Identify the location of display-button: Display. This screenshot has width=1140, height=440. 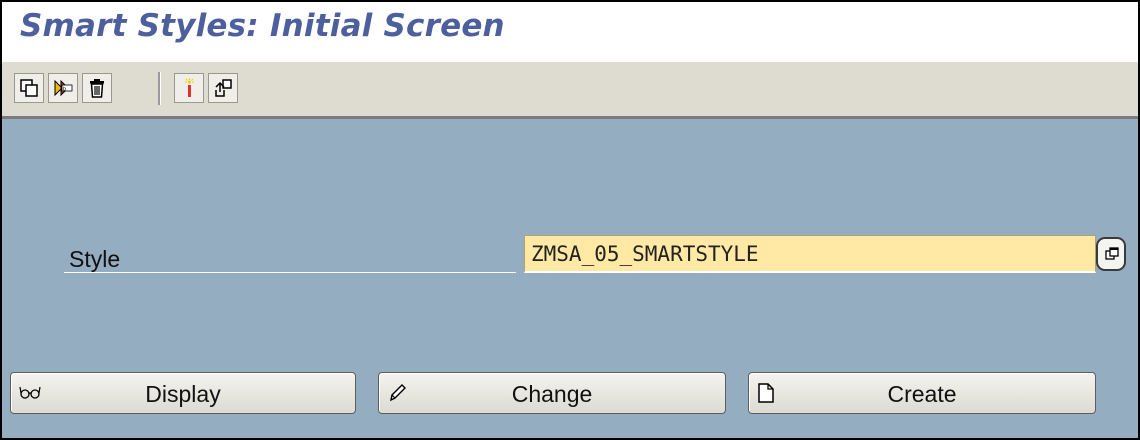
(183, 393).